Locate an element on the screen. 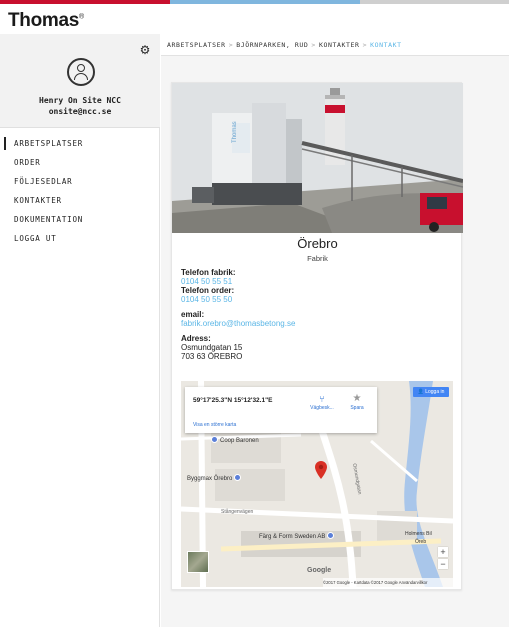 This screenshot has width=509, height=627. phone-factory-label: Telefon fabrik: is located at coordinates (208, 272).